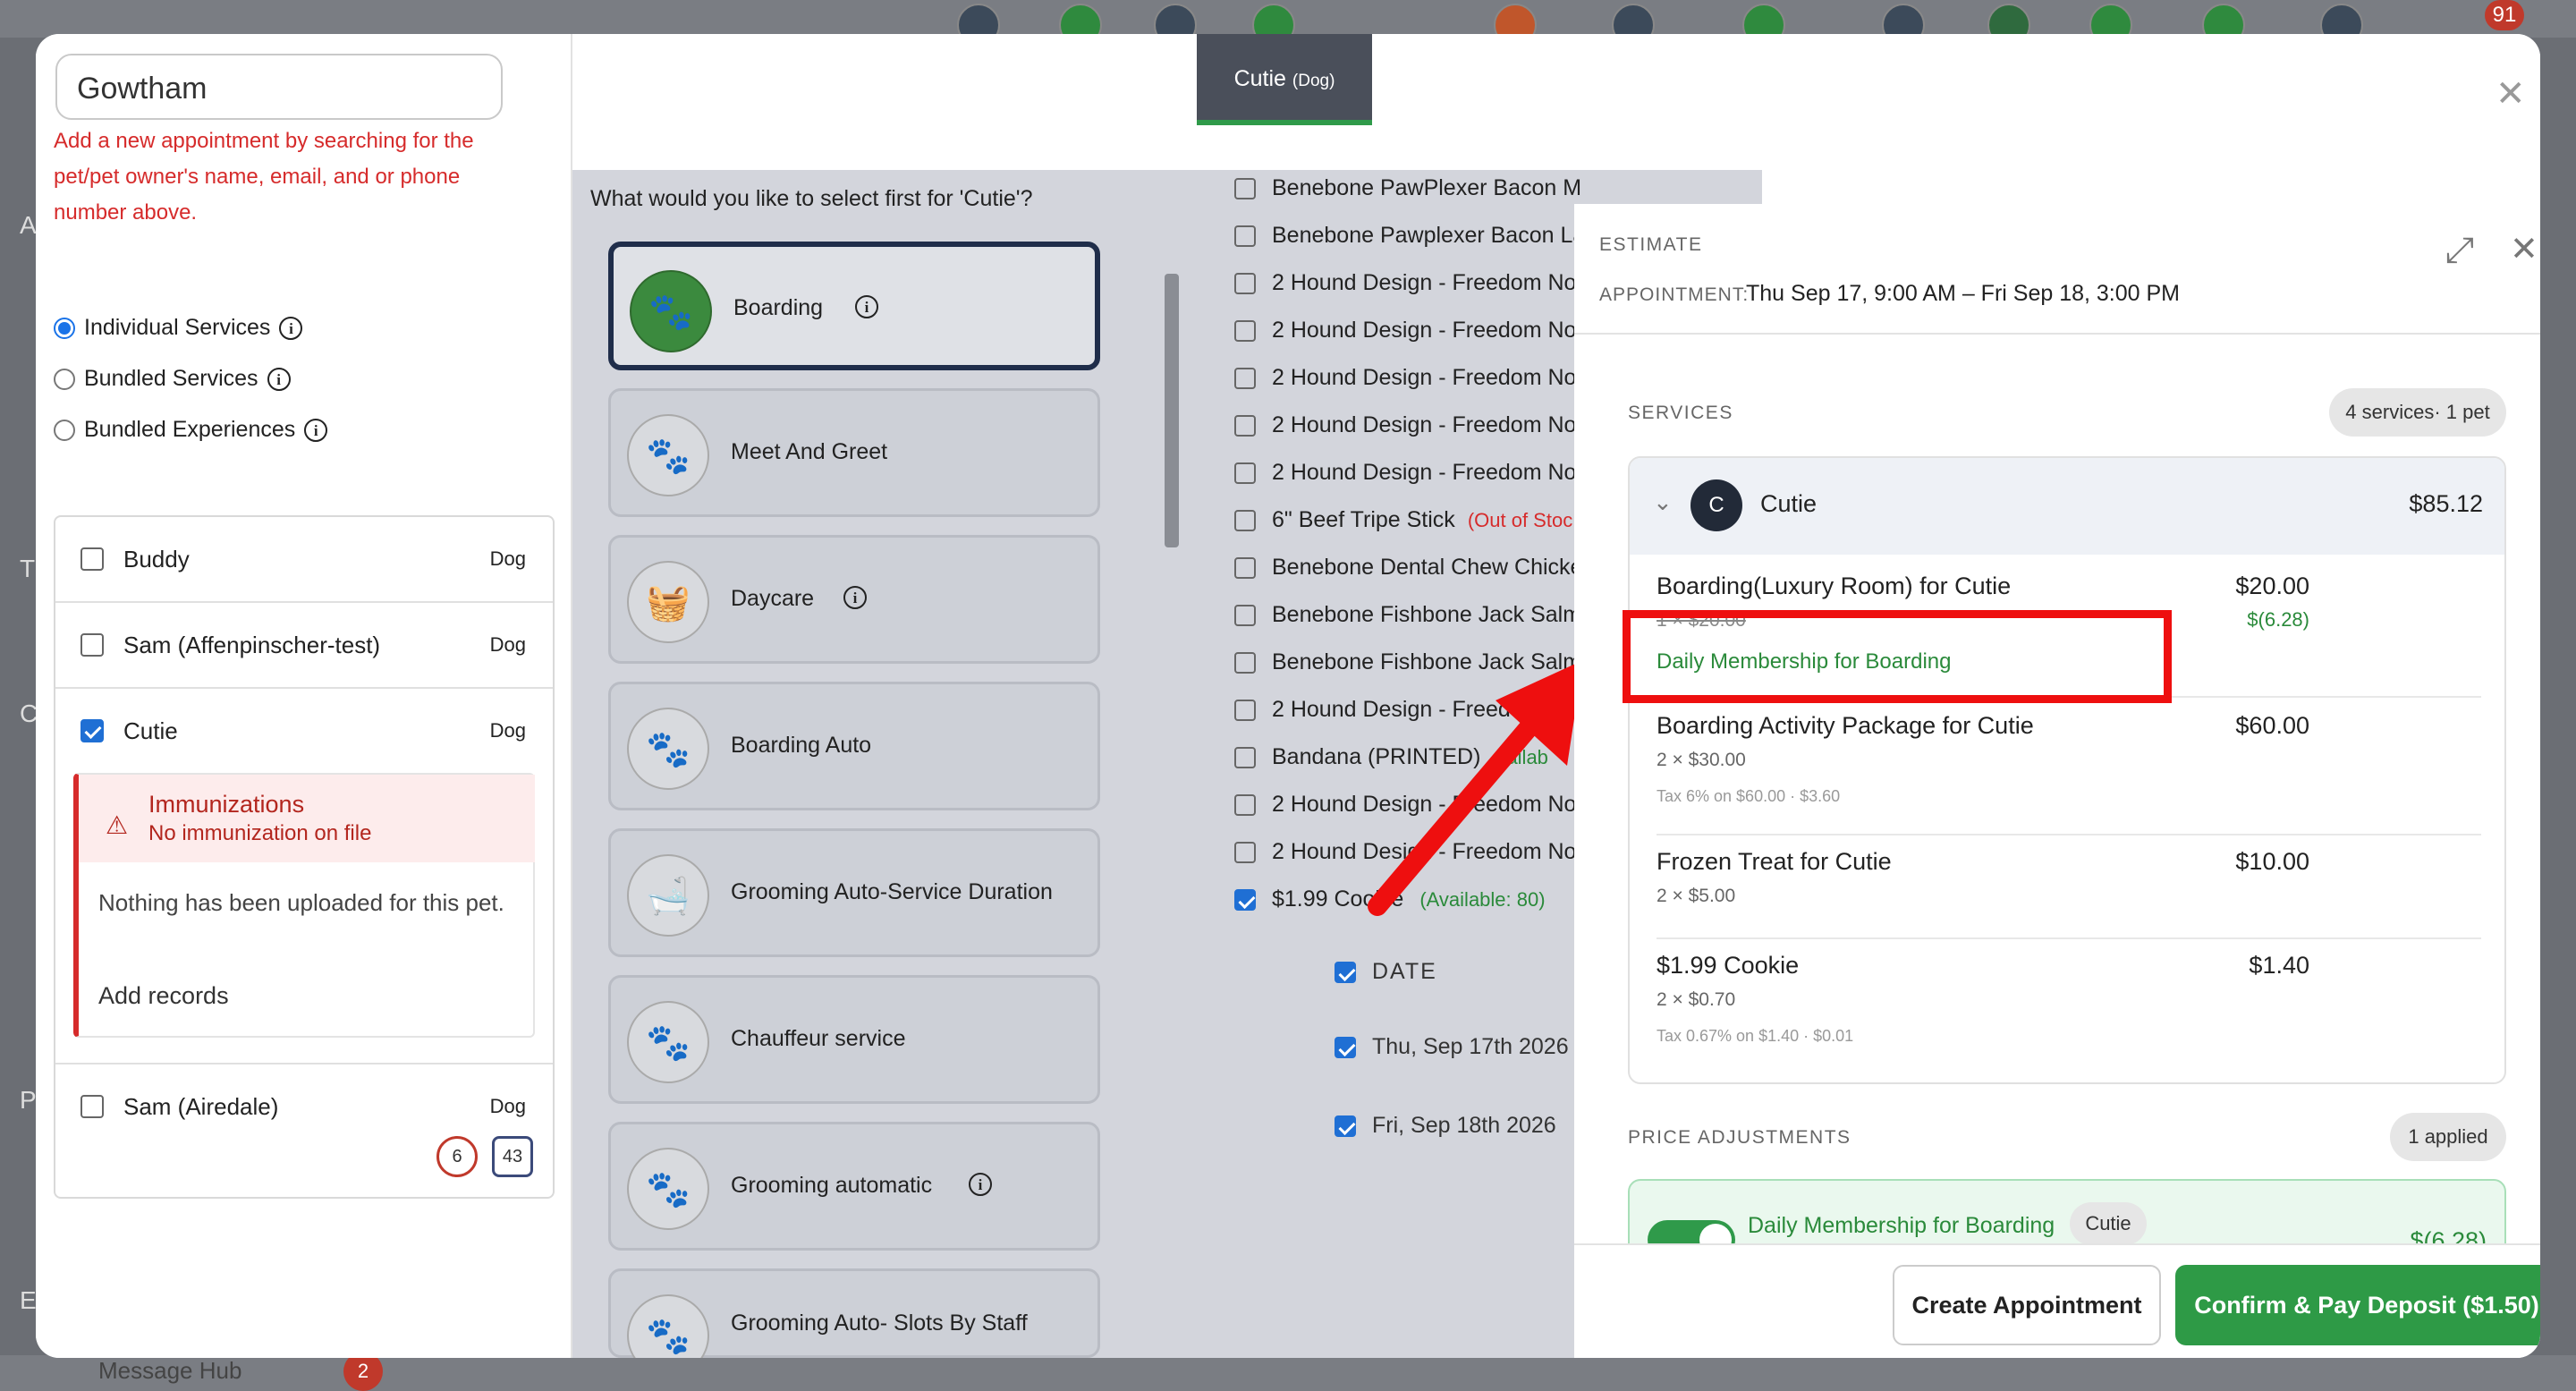  Describe the element at coordinates (854, 452) in the screenshot. I see `service-card-meet-and-greet: 🐾 Meet And Greet` at that location.